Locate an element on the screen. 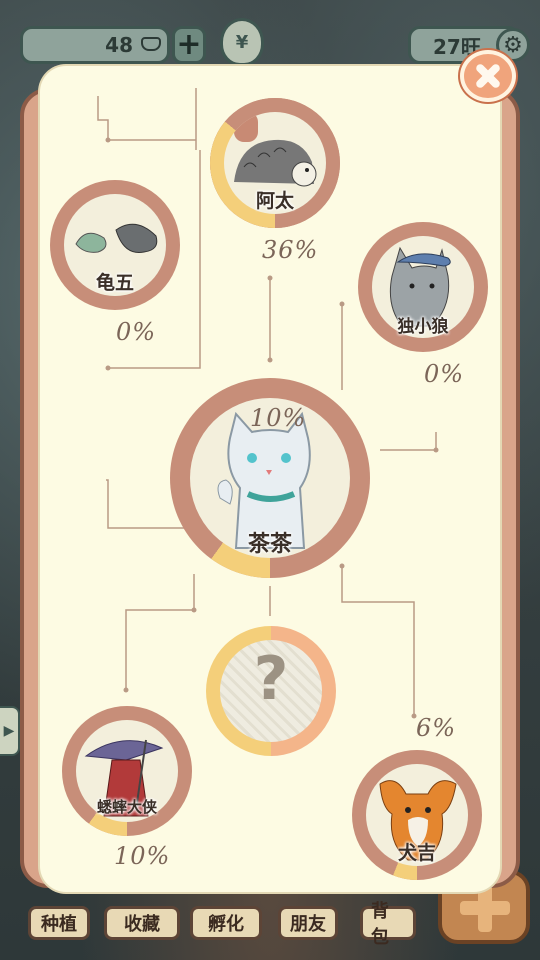  unknown-character-node: ? is located at coordinates (271, 691).